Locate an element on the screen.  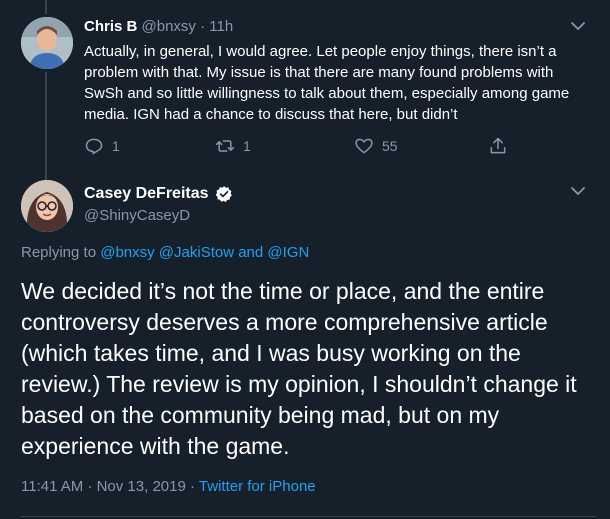
tweet1-author-name: Chris B is located at coordinates (110, 26).